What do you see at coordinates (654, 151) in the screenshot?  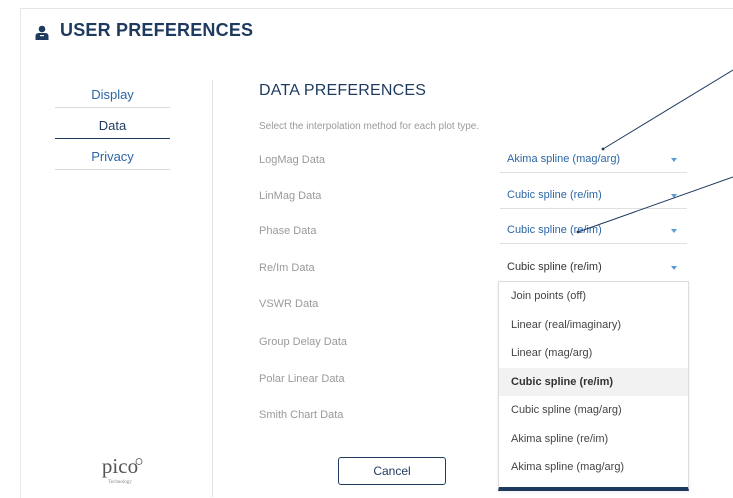 I see `annotation-lines` at bounding box center [654, 151].